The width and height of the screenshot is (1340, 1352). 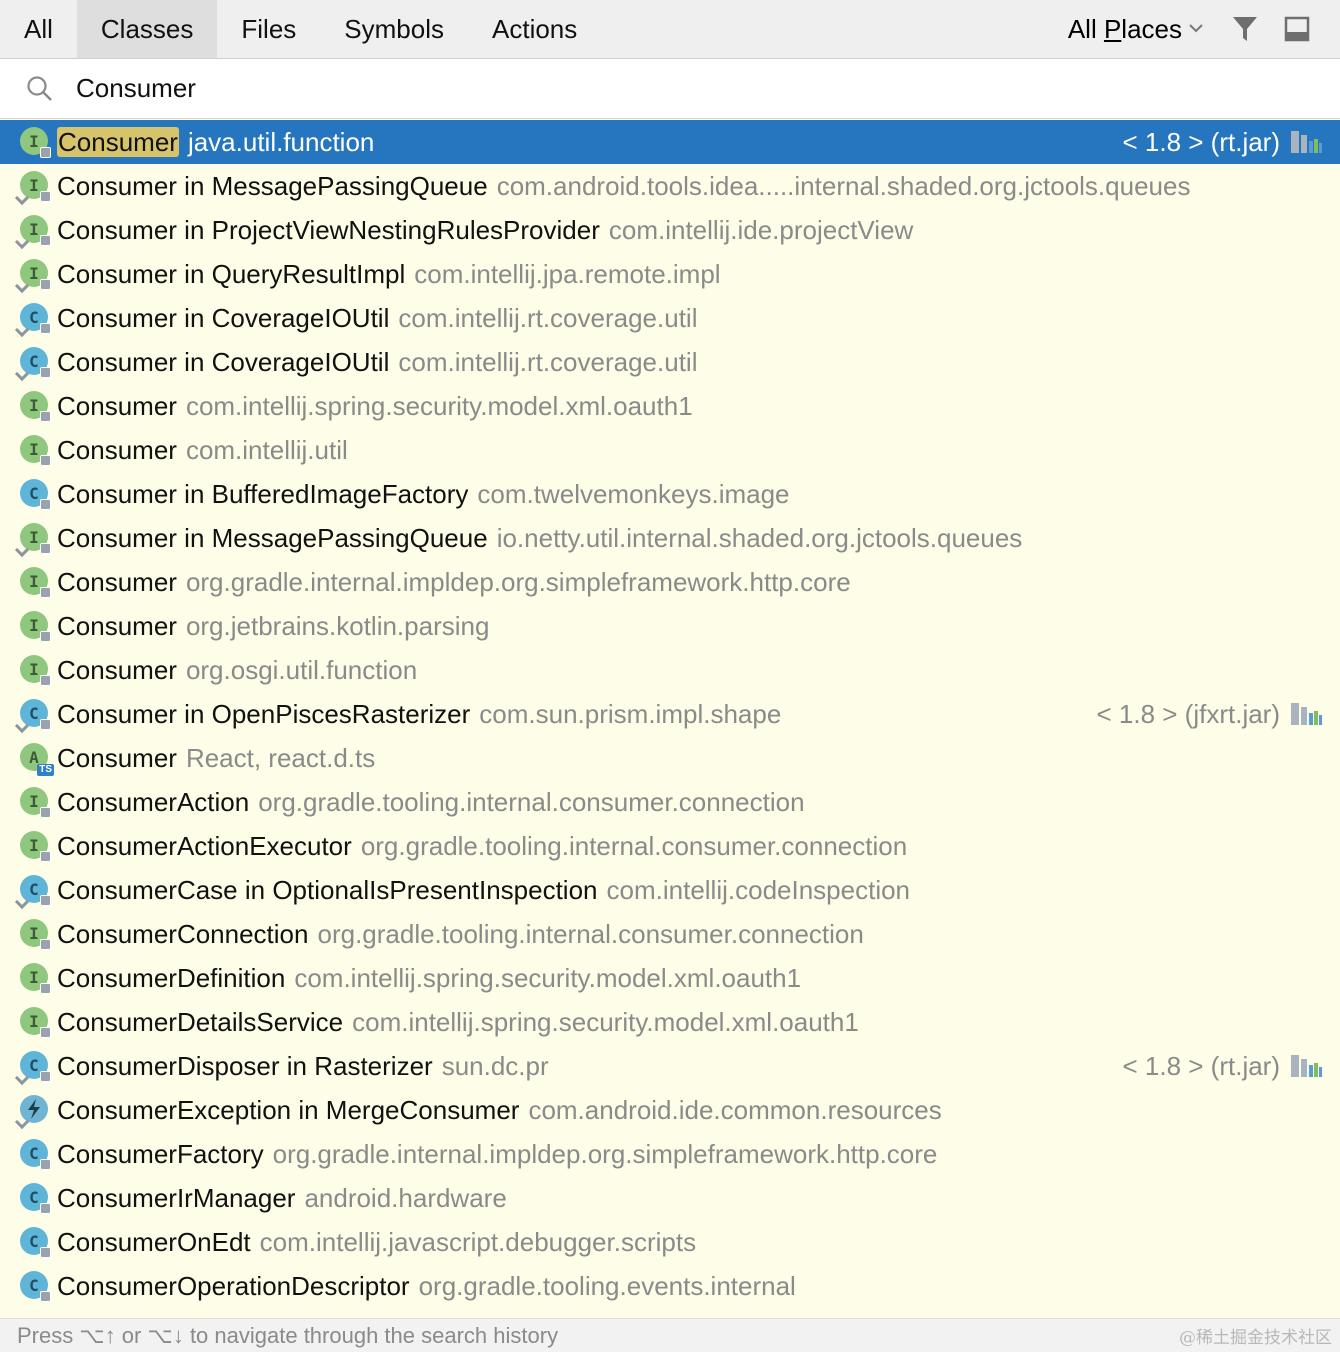 I want to click on result-name-rest: Connection, so click(x=242, y=933).